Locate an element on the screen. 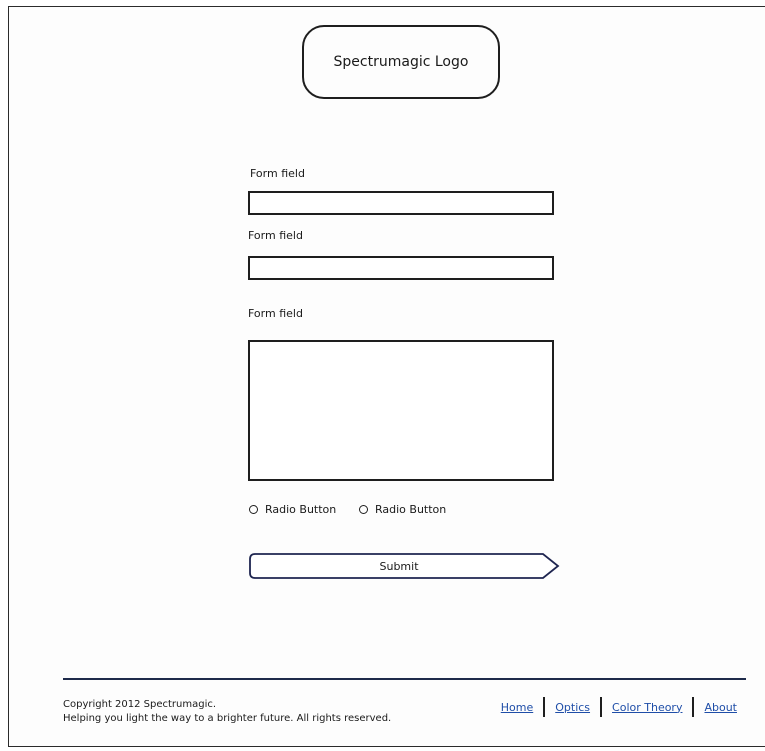 This screenshot has height=751, width=765. copyright-line-1: Copyright 2012 Spectrumagic. is located at coordinates (140, 704).